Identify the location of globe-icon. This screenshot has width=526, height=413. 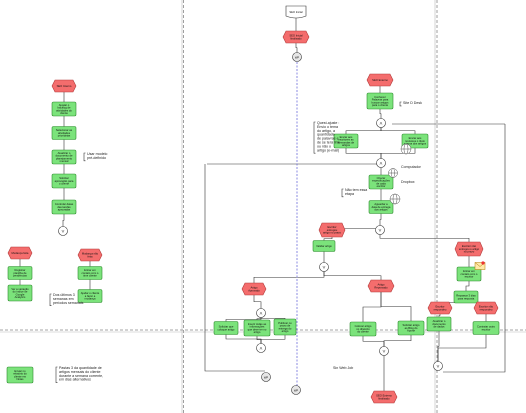
(406, 149).